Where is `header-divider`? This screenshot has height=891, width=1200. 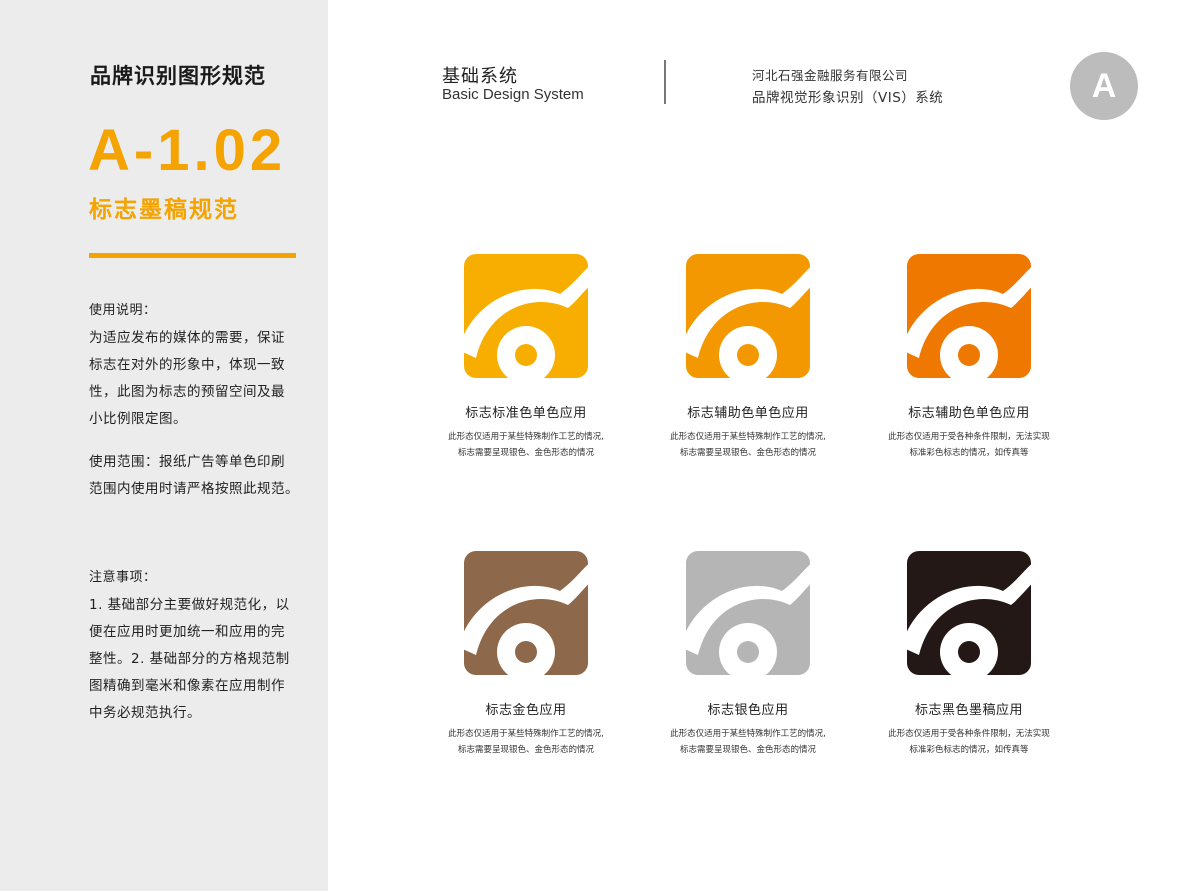 header-divider is located at coordinates (665, 82).